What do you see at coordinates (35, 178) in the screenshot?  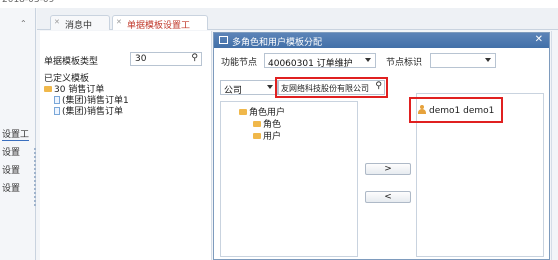 I see `resize-grip` at bounding box center [35, 178].